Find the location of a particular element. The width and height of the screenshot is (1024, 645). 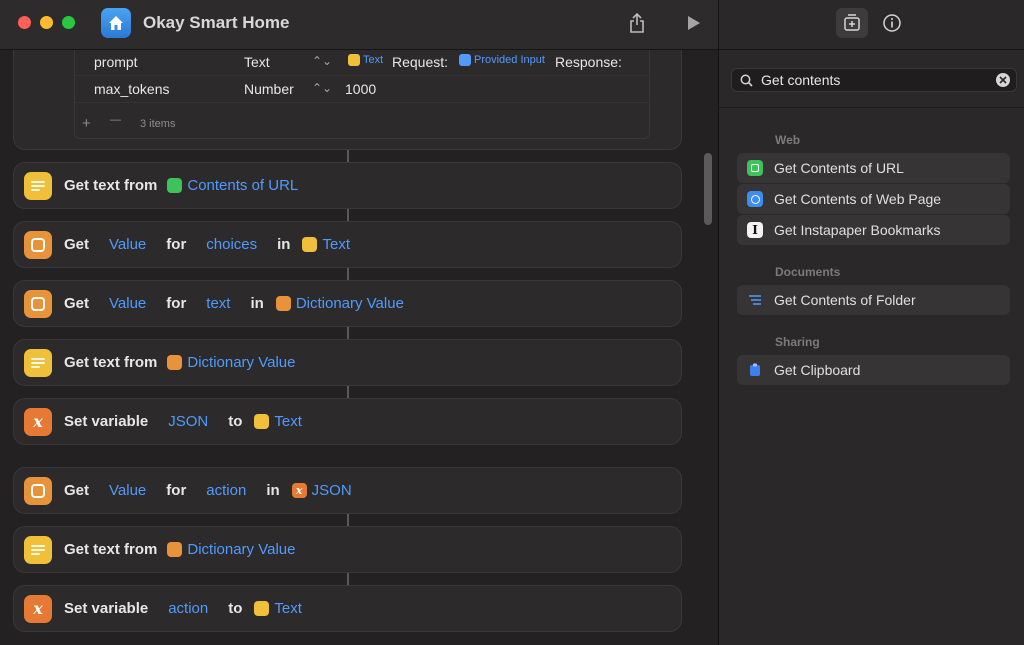

result-get-contents-of-url: Get Contents of URL is located at coordinates (873, 168).